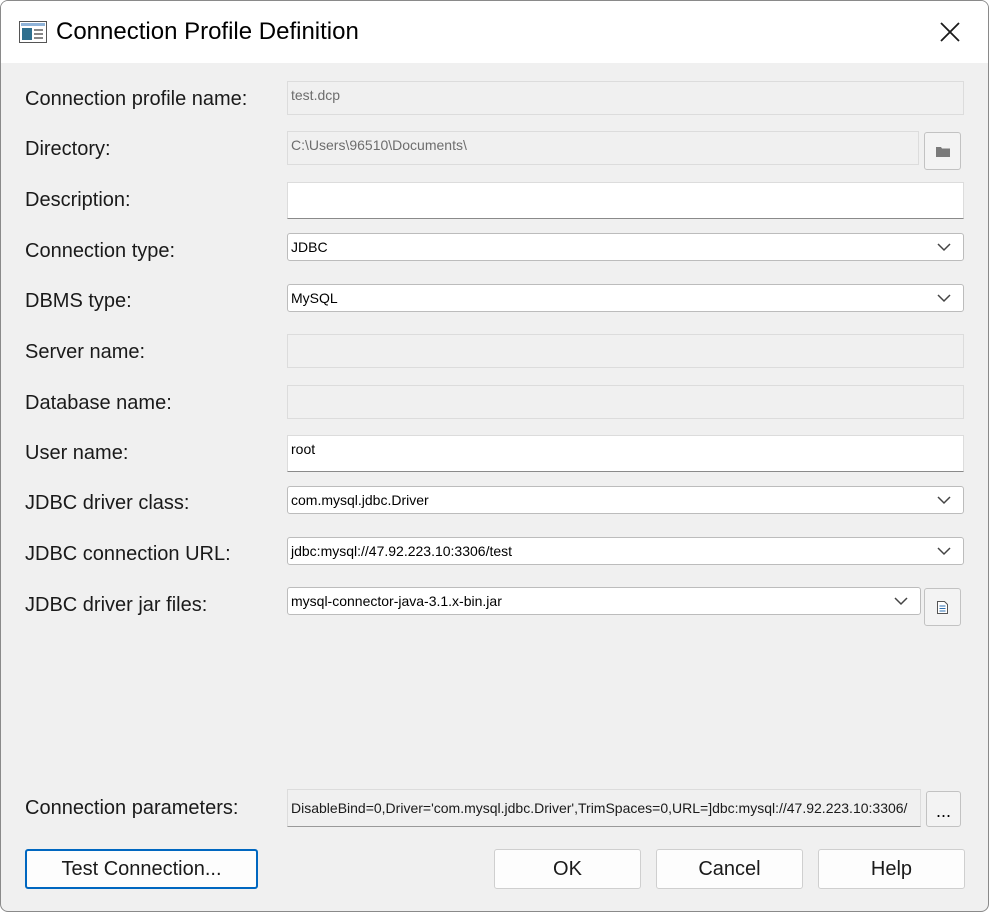 This screenshot has width=989, height=912. Describe the element at coordinates (891, 869) in the screenshot. I see `help-button: Help` at that location.